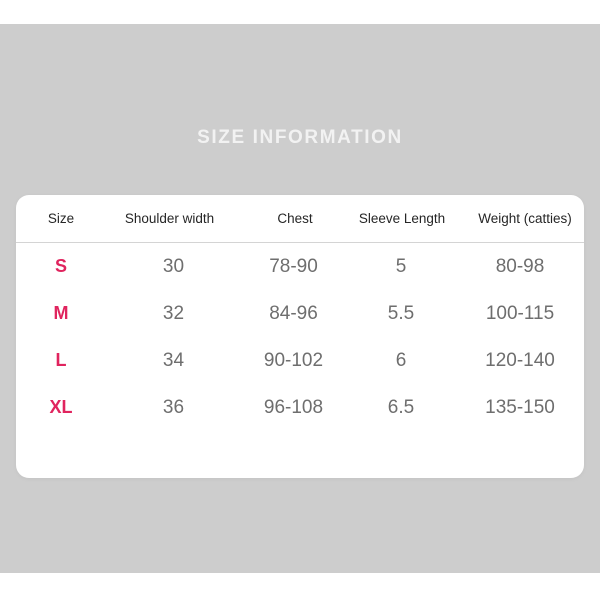 This screenshot has height=600, width=600. I want to click on cell-size: S, so click(60, 266).